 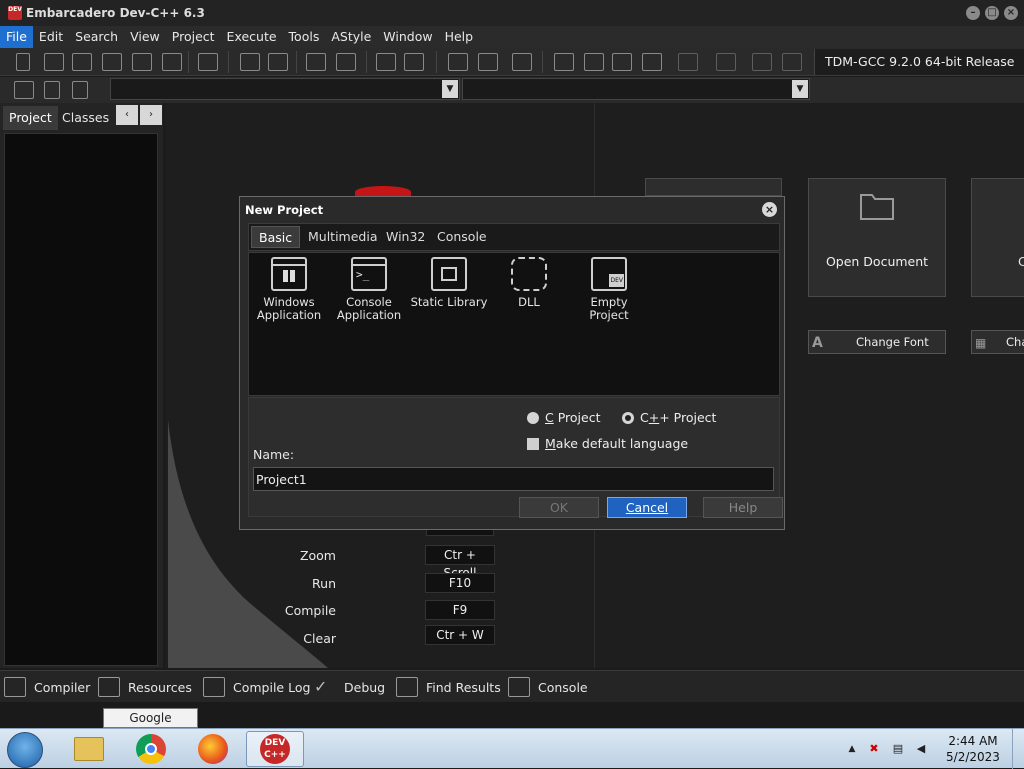 I want to click on radio-c-project: C Project, so click(x=563, y=417).